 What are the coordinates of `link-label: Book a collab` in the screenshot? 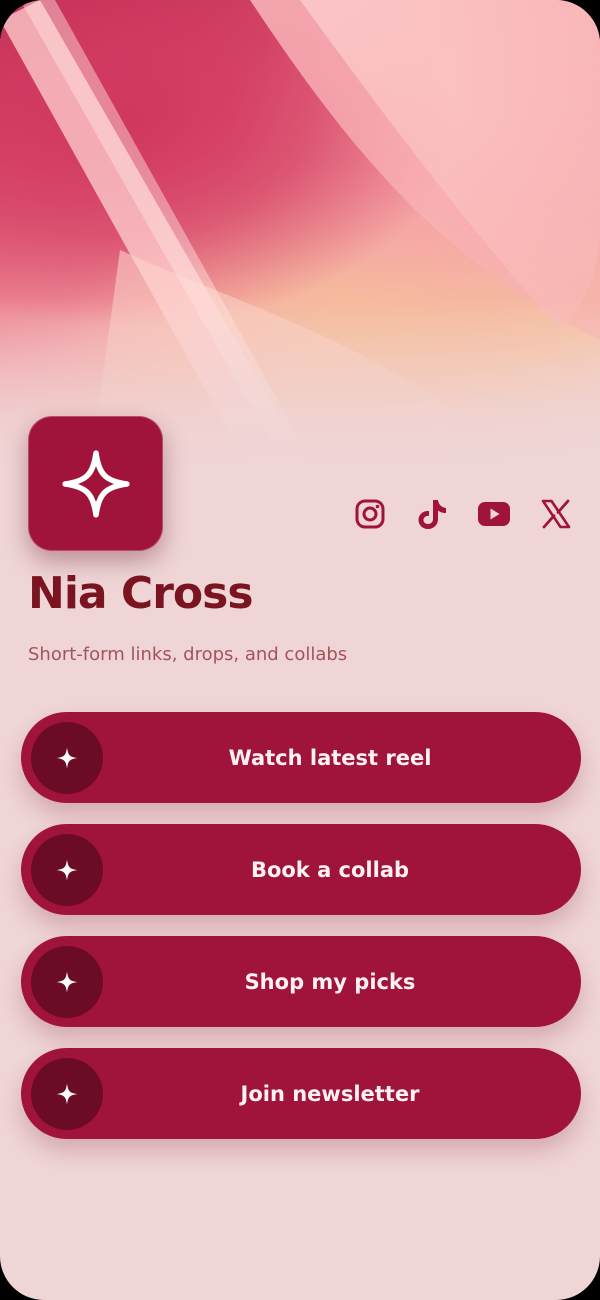 It's located at (330, 869).